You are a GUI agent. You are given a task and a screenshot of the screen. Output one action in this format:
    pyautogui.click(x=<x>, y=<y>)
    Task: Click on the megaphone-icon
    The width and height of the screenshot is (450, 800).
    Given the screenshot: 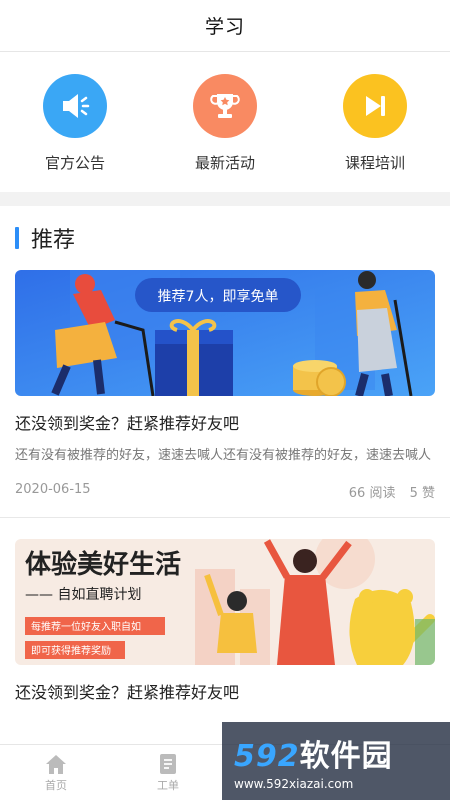 What is the action you would take?
    pyautogui.click(x=75, y=106)
    